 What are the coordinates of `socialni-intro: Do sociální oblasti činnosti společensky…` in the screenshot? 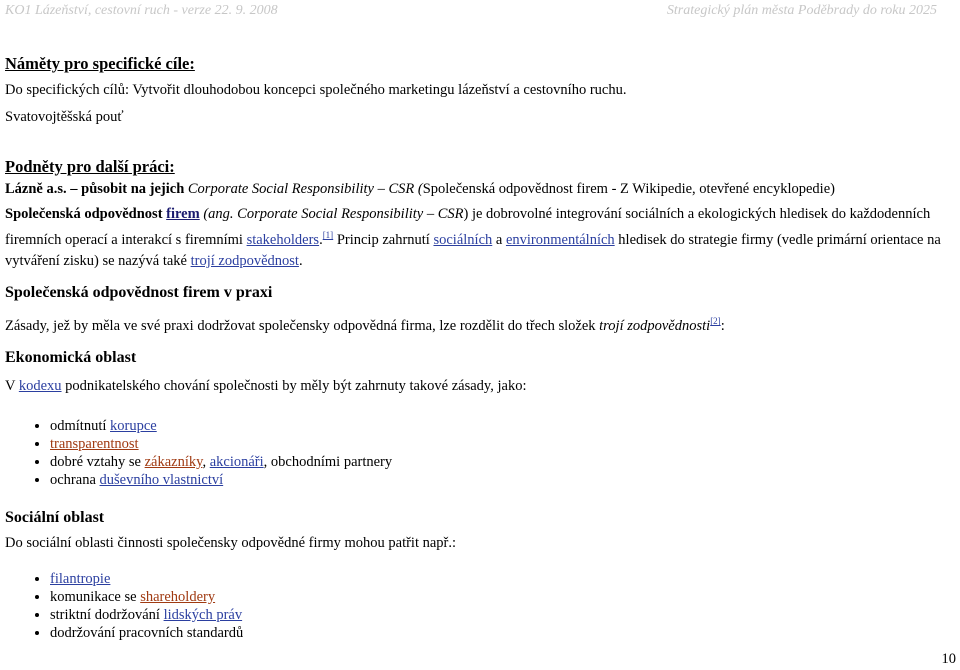 It's located at (231, 542).